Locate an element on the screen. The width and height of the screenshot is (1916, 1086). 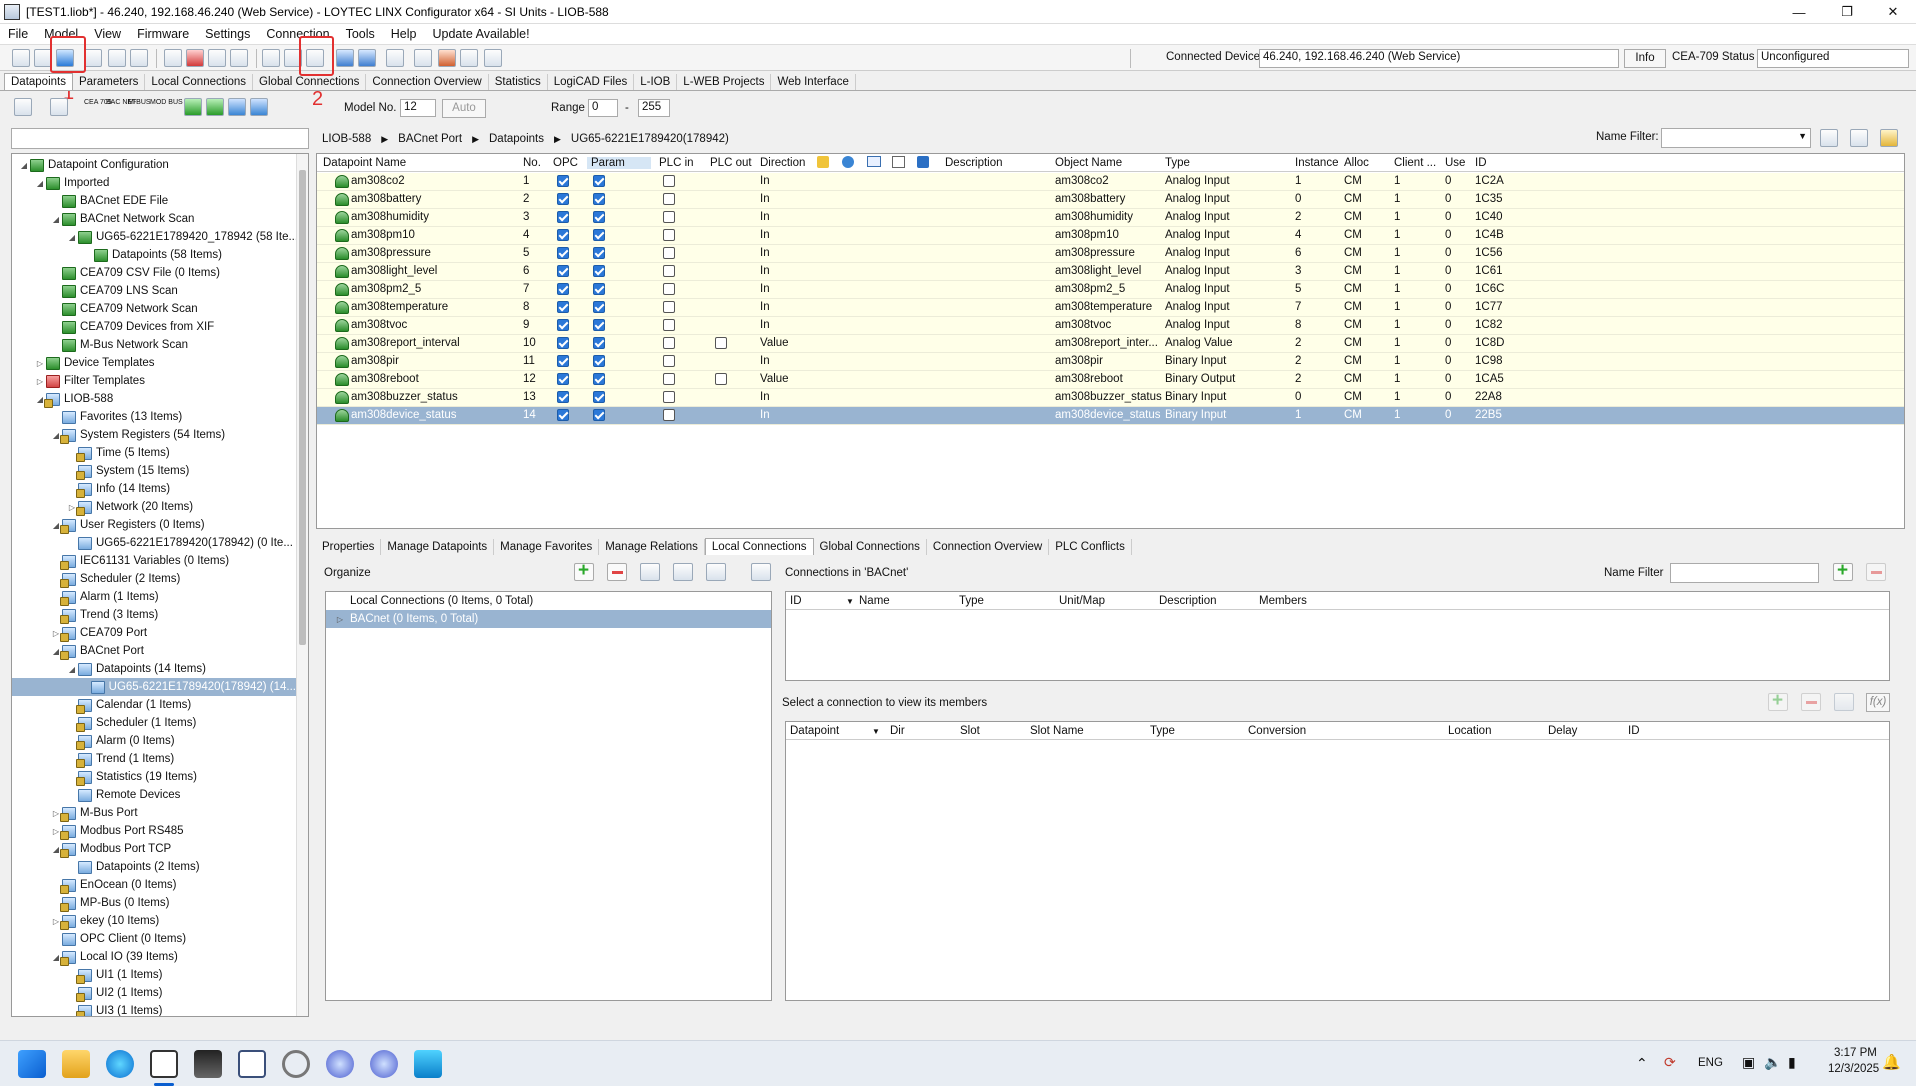
delete-icon is located at coordinates (195, 58).